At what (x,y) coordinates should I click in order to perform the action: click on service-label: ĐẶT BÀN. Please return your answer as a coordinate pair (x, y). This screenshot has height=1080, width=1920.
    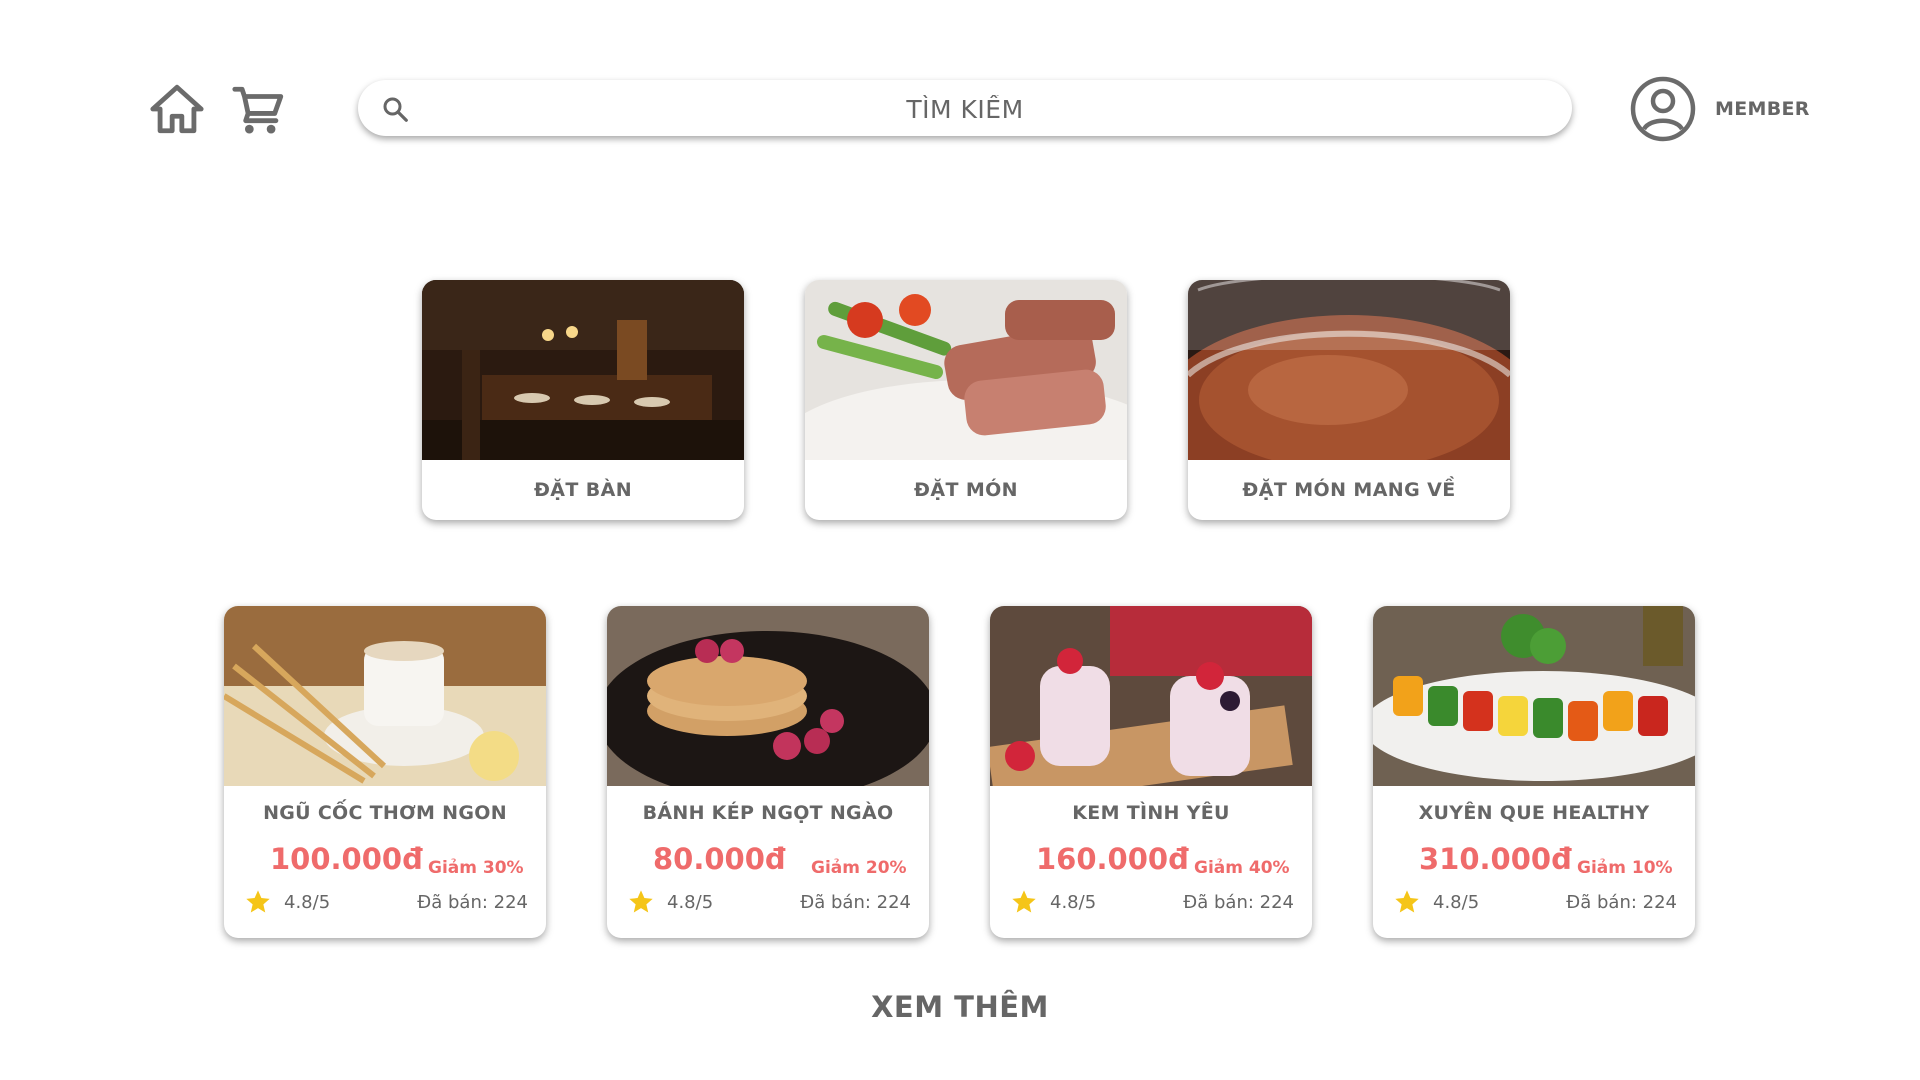
    Looking at the image, I should click on (583, 490).